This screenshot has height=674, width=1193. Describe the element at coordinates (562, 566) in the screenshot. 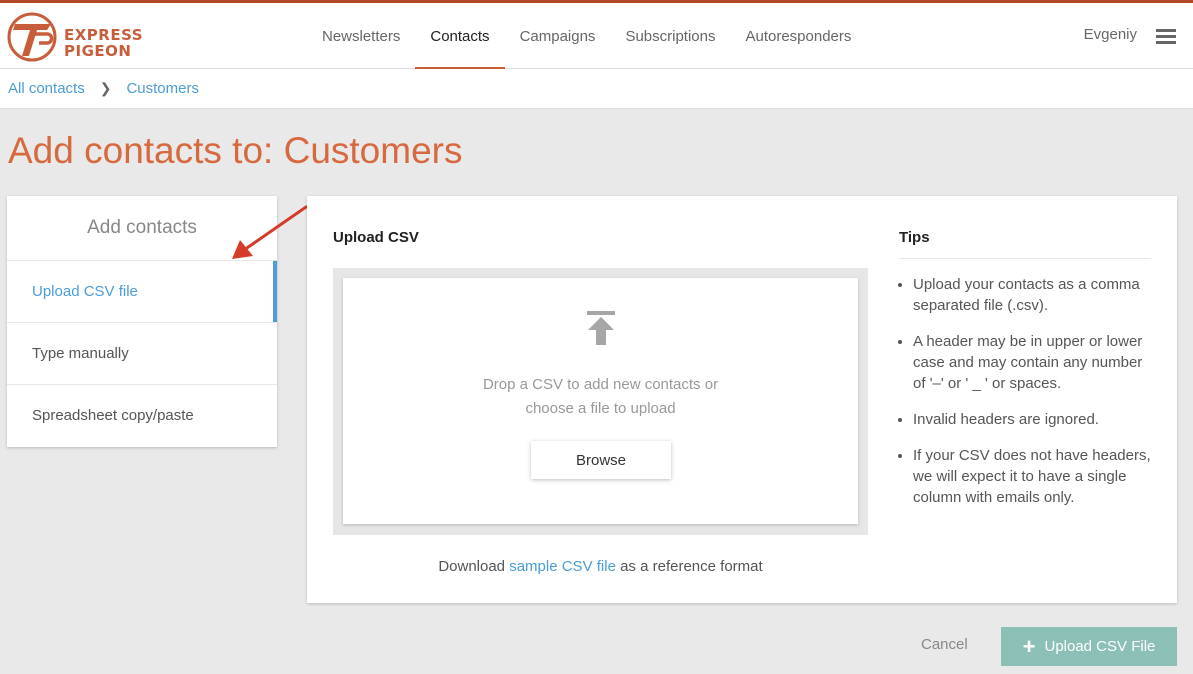

I see `sample-csv-link: sample CSV file` at that location.